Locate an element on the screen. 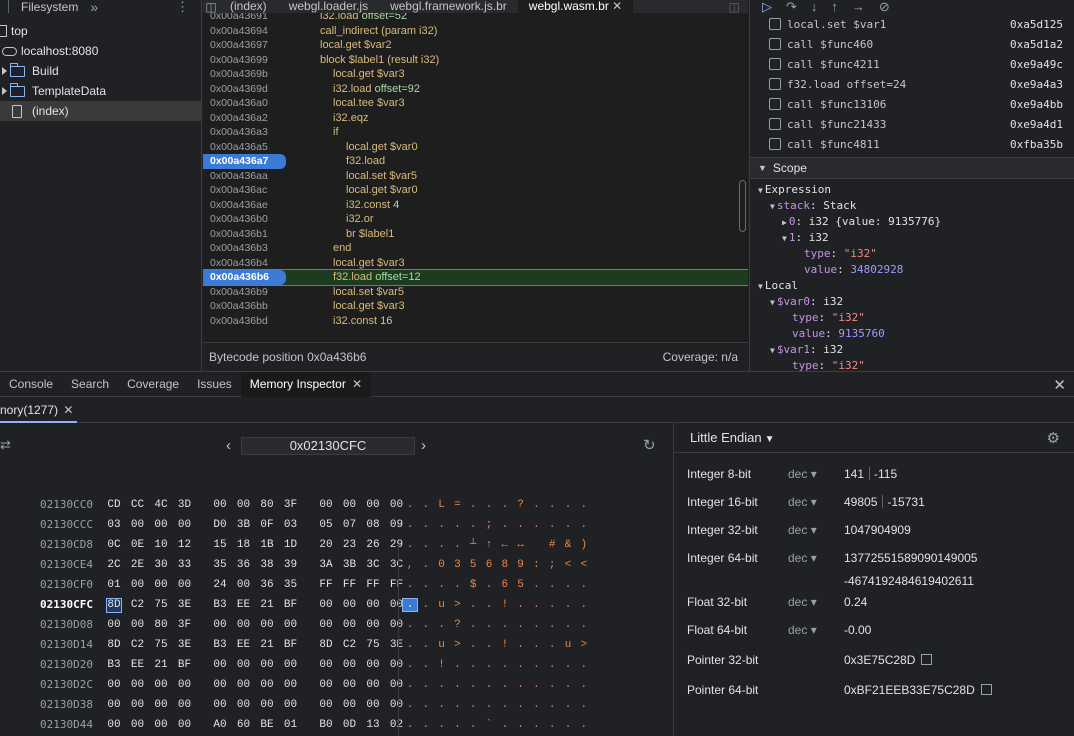  history-back-icon: ⇄ is located at coordinates (5, 445).